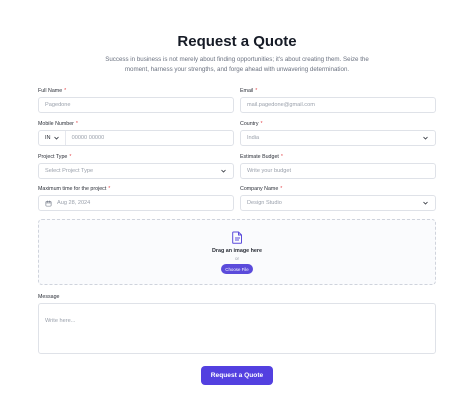  What do you see at coordinates (237, 375) in the screenshot?
I see `request-quote-button: Request a Quote` at bounding box center [237, 375].